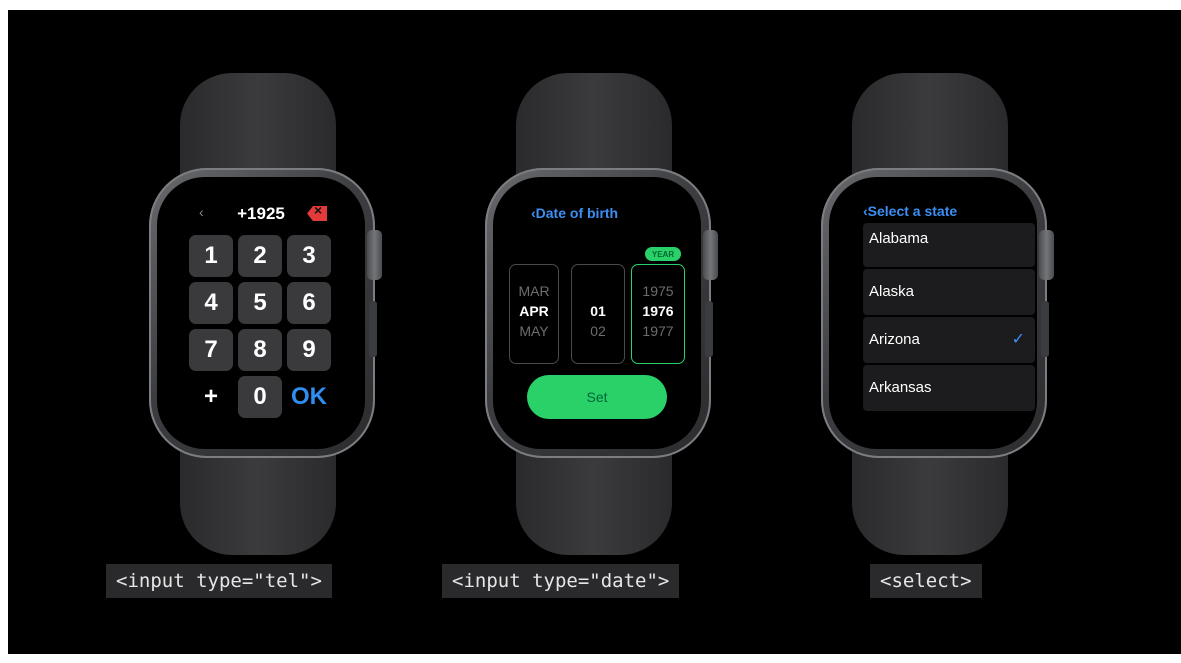 This screenshot has width=1181, height=663. Describe the element at coordinates (663, 254) in the screenshot. I see `year-badge: YEAR` at that location.